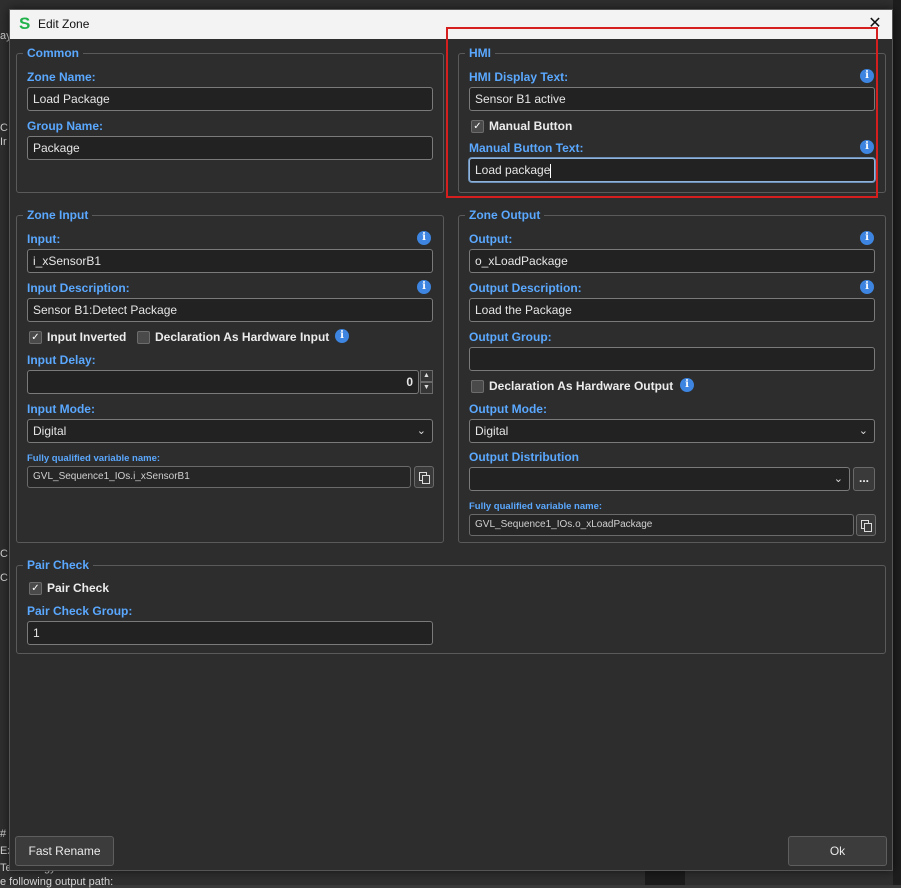  What do you see at coordinates (426, 376) in the screenshot?
I see `spin-up-icon: ▲` at bounding box center [426, 376].